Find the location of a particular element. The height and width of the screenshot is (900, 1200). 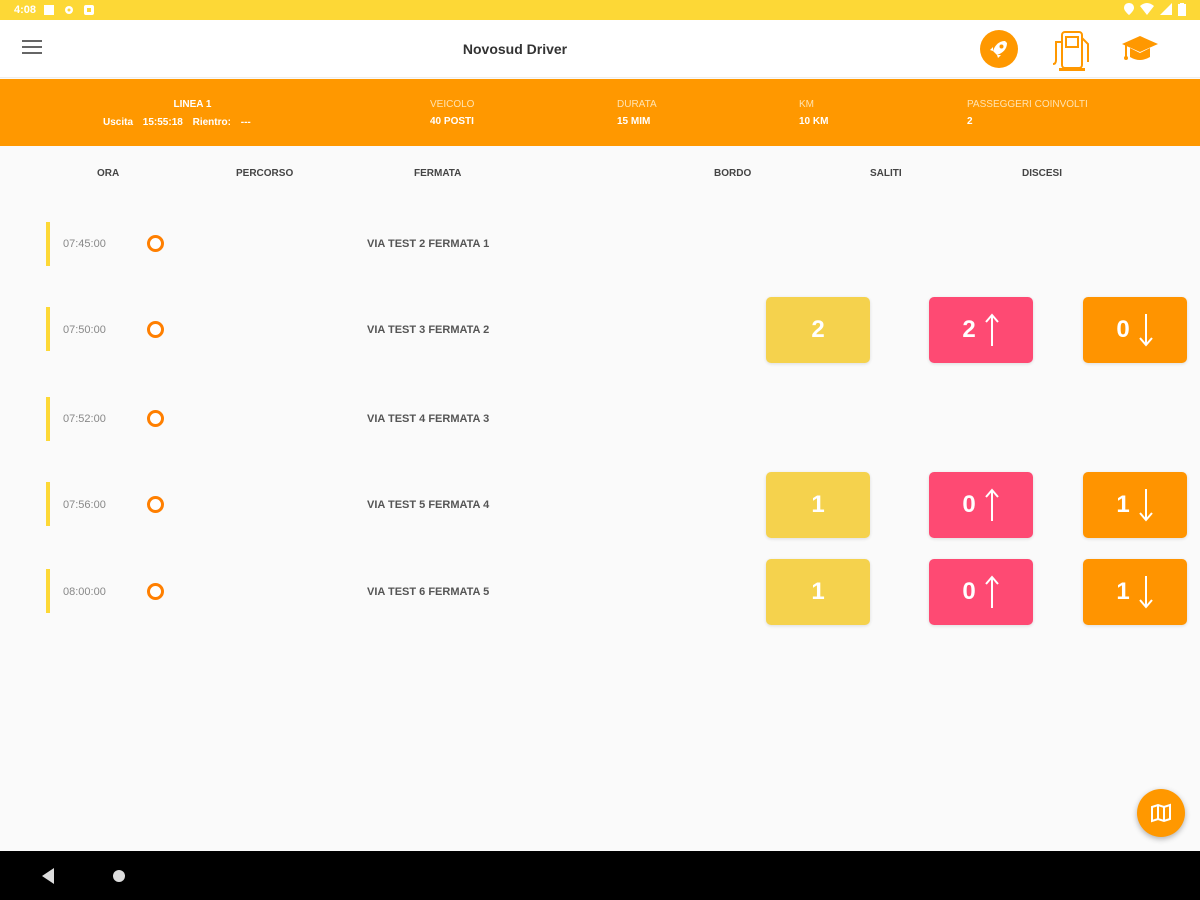

alighted-button: 0 is located at coordinates (1135, 330).